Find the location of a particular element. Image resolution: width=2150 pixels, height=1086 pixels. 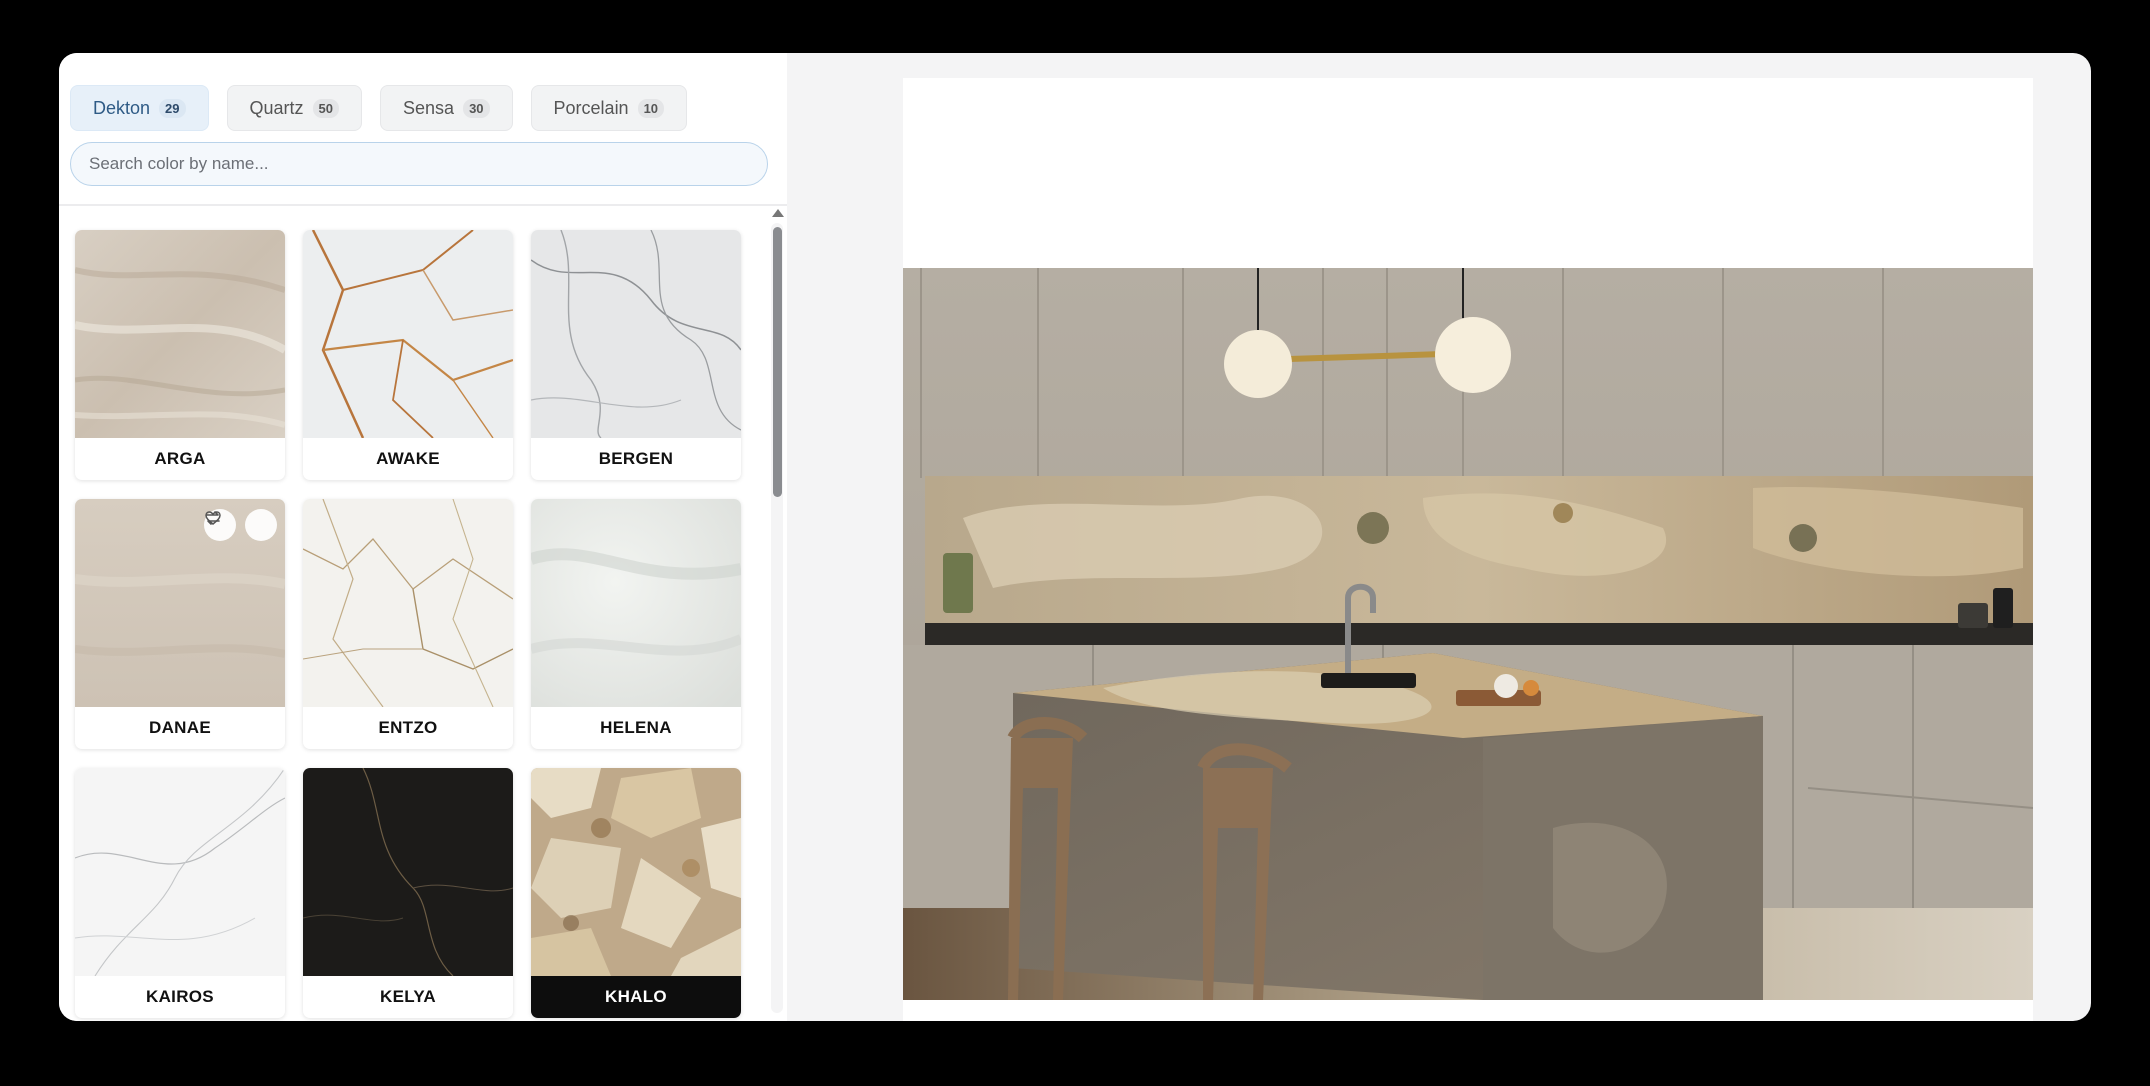

divider is located at coordinates (423, 205).